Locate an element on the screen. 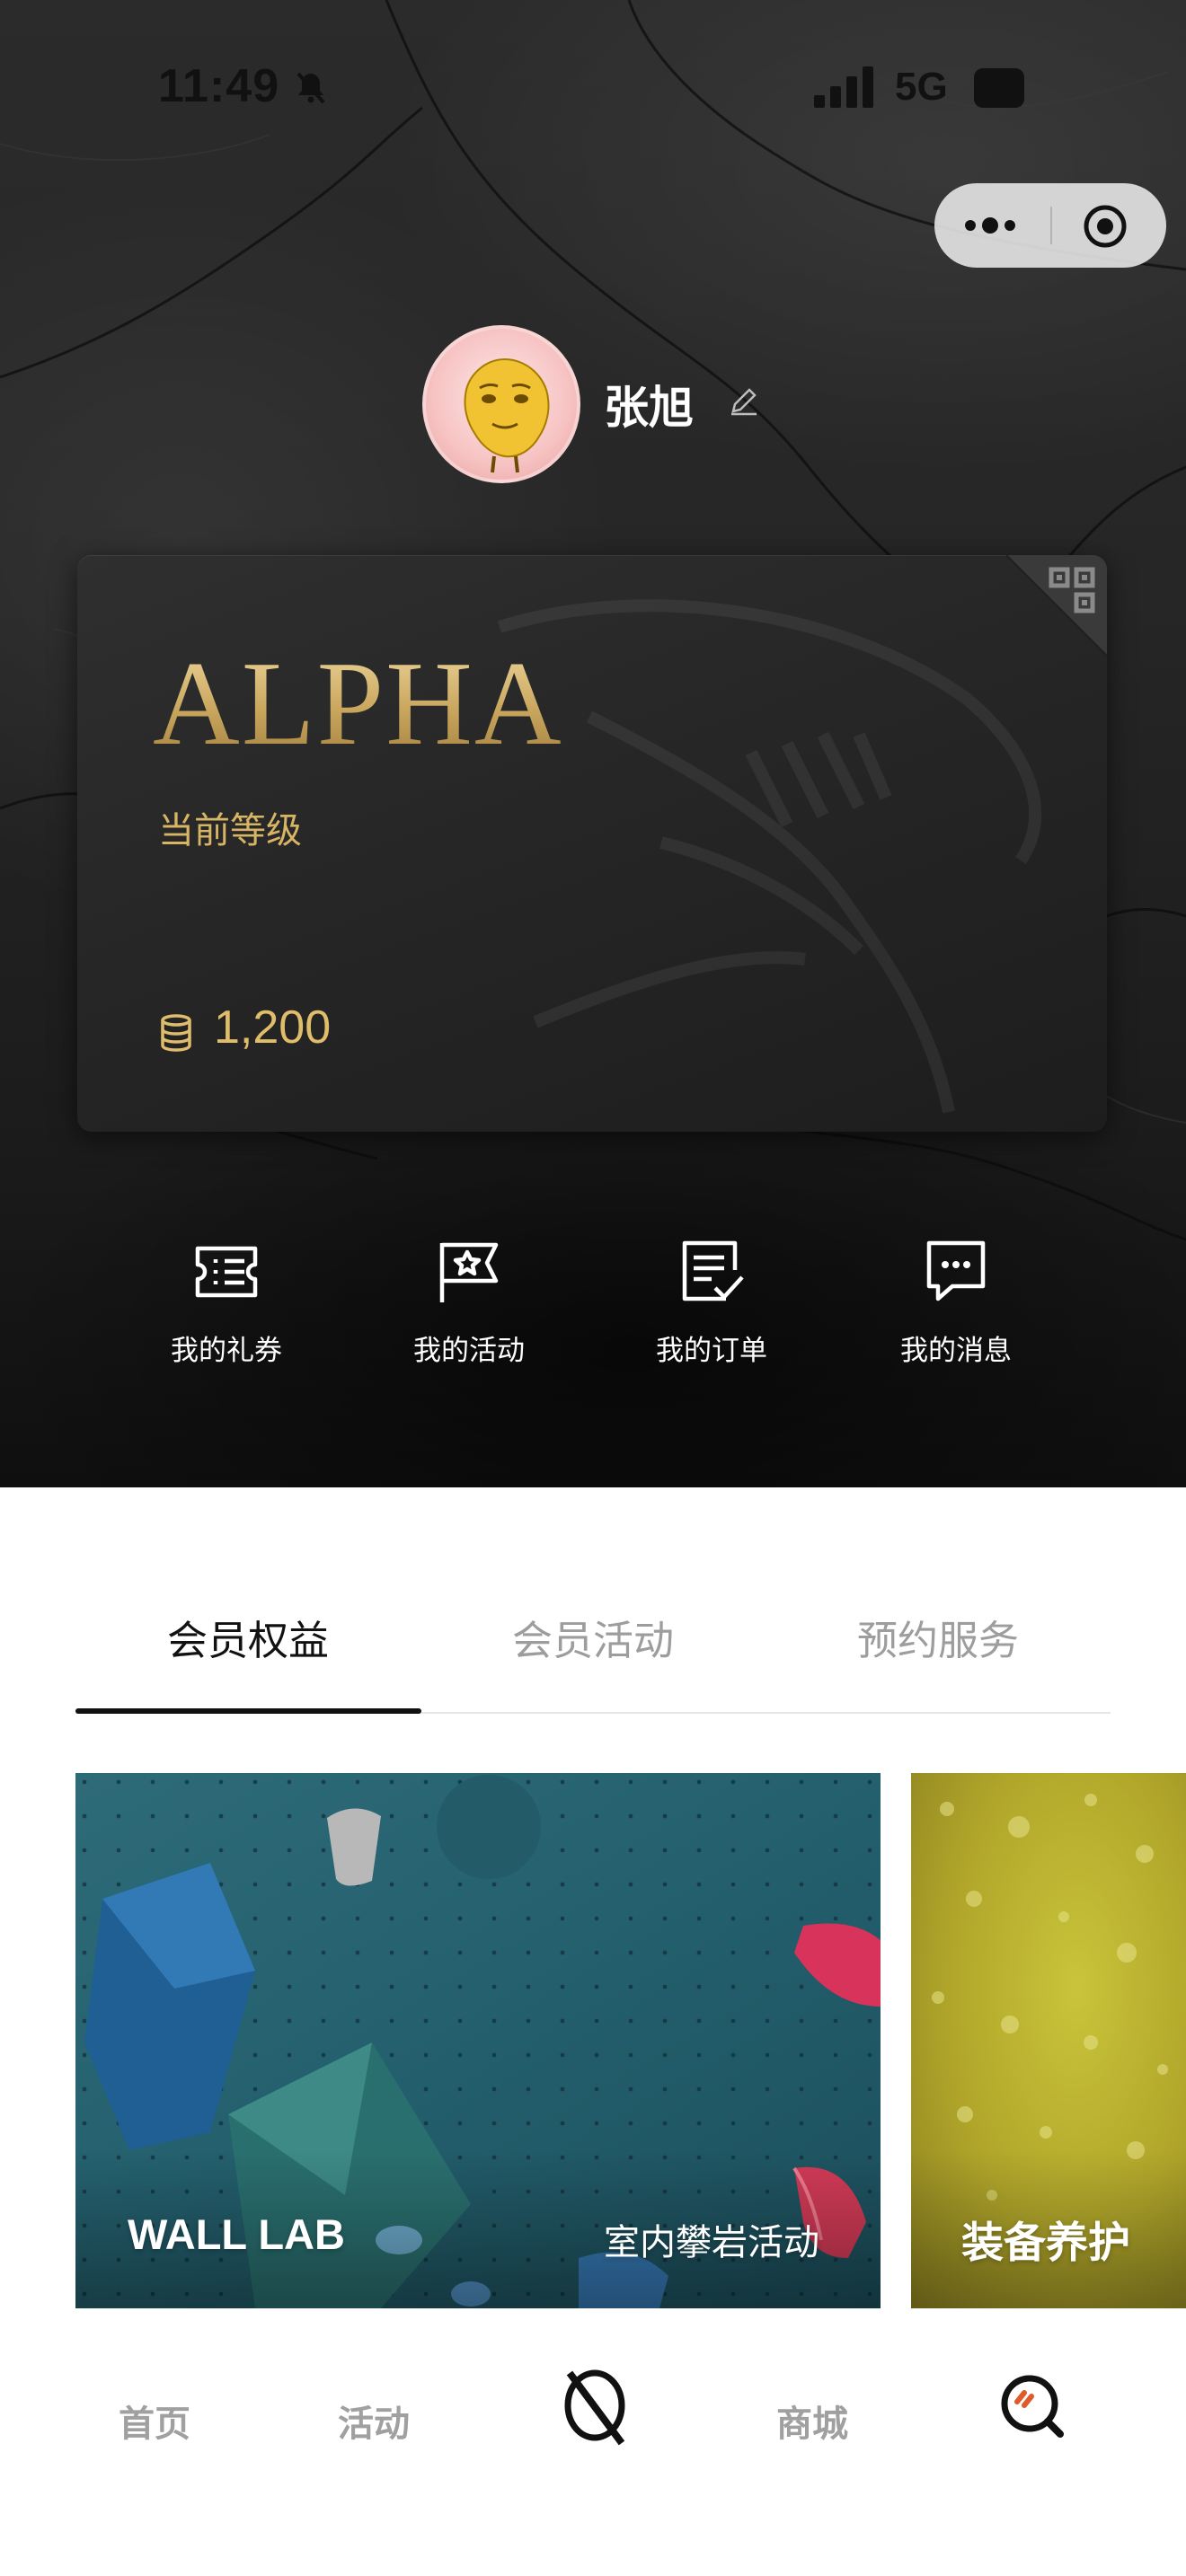 The image size is (1186, 2576). username: 张旭 is located at coordinates (649, 408).